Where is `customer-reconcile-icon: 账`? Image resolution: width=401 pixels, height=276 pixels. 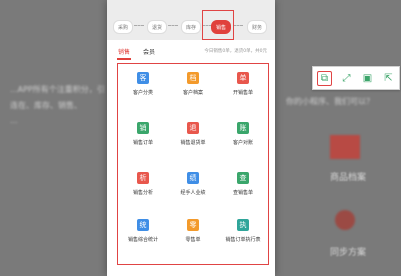
customer-reconcile-icon: 账 is located at coordinates (243, 128).